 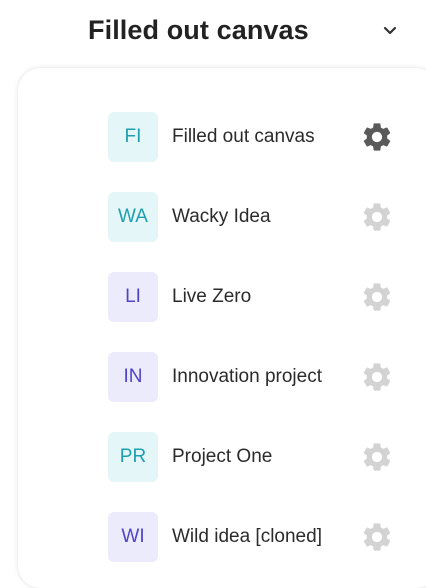 I want to click on canvas-badge: LI, so click(x=133, y=297).